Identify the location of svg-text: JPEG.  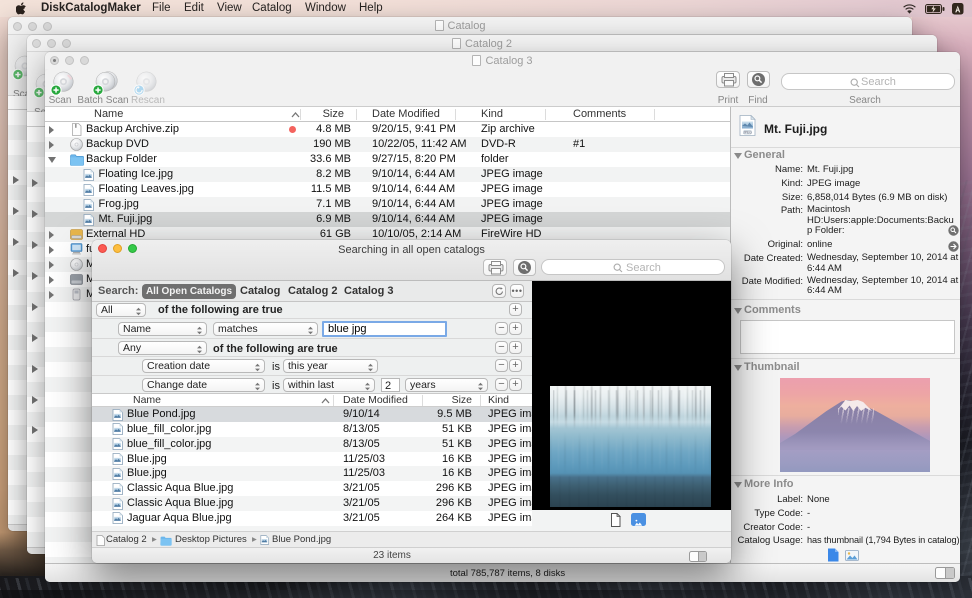
(747, 132).